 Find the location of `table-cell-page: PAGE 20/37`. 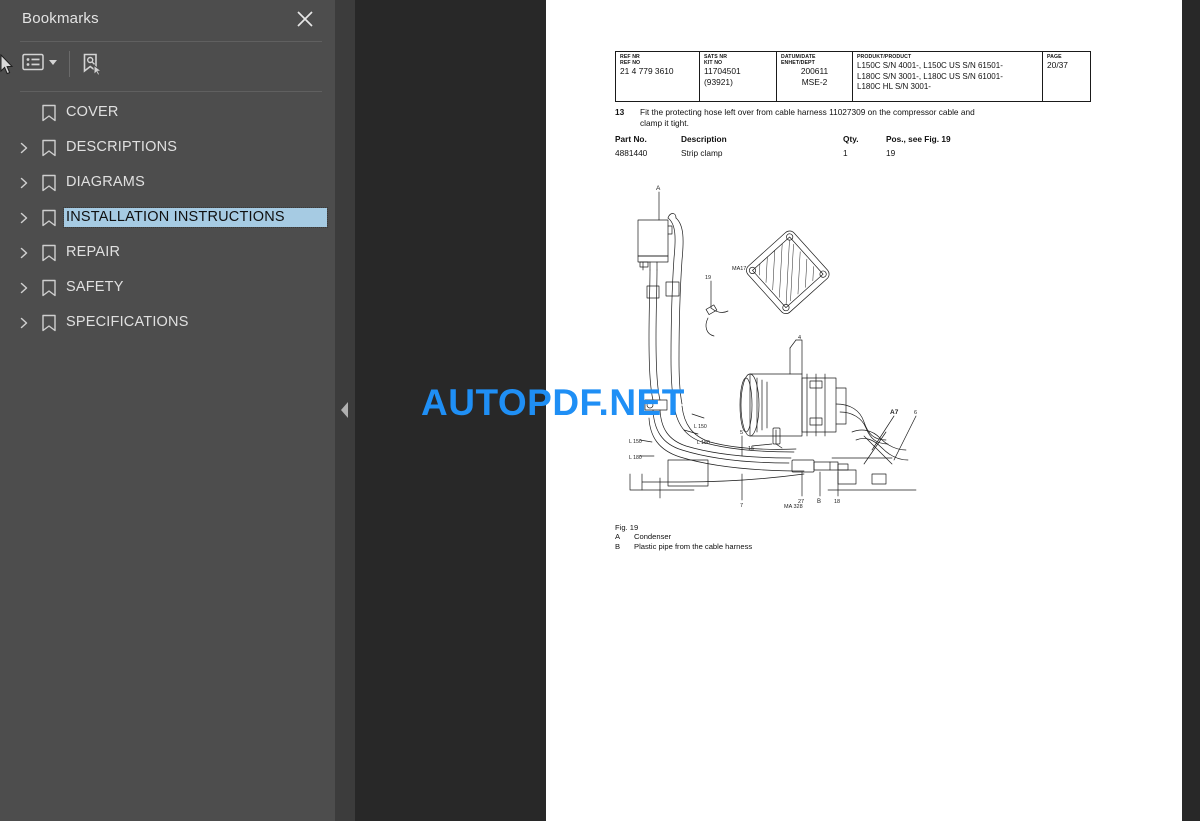

table-cell-page: PAGE 20/37 is located at coordinates (1066, 76).